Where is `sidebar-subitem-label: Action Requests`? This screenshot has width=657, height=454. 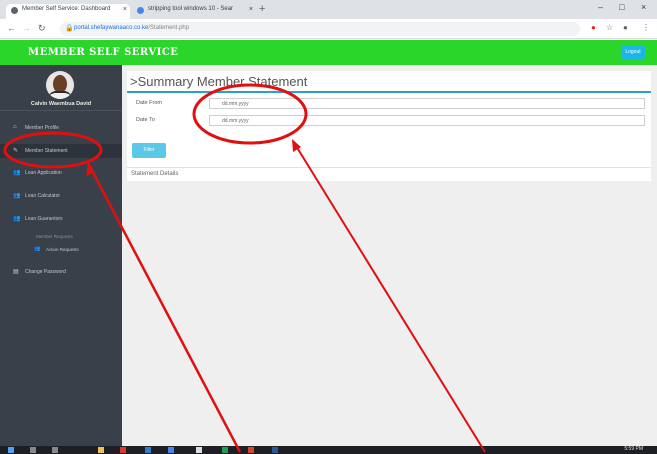
sidebar-subitem-label: Action Requests is located at coordinates (62, 249).